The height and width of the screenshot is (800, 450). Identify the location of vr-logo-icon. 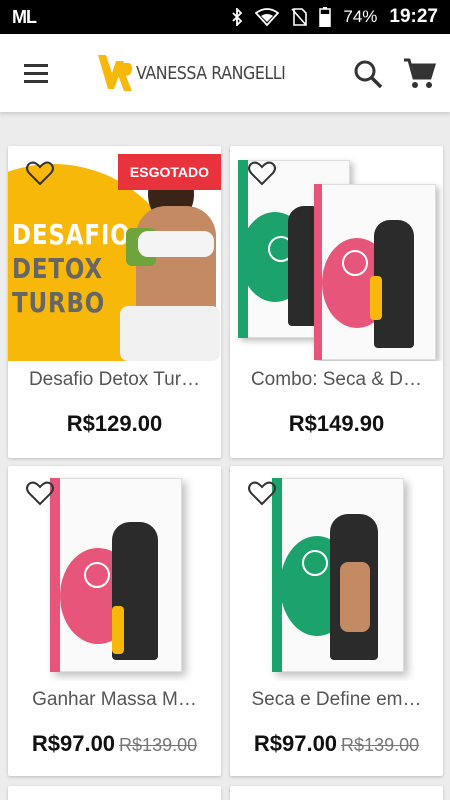
(115, 73).